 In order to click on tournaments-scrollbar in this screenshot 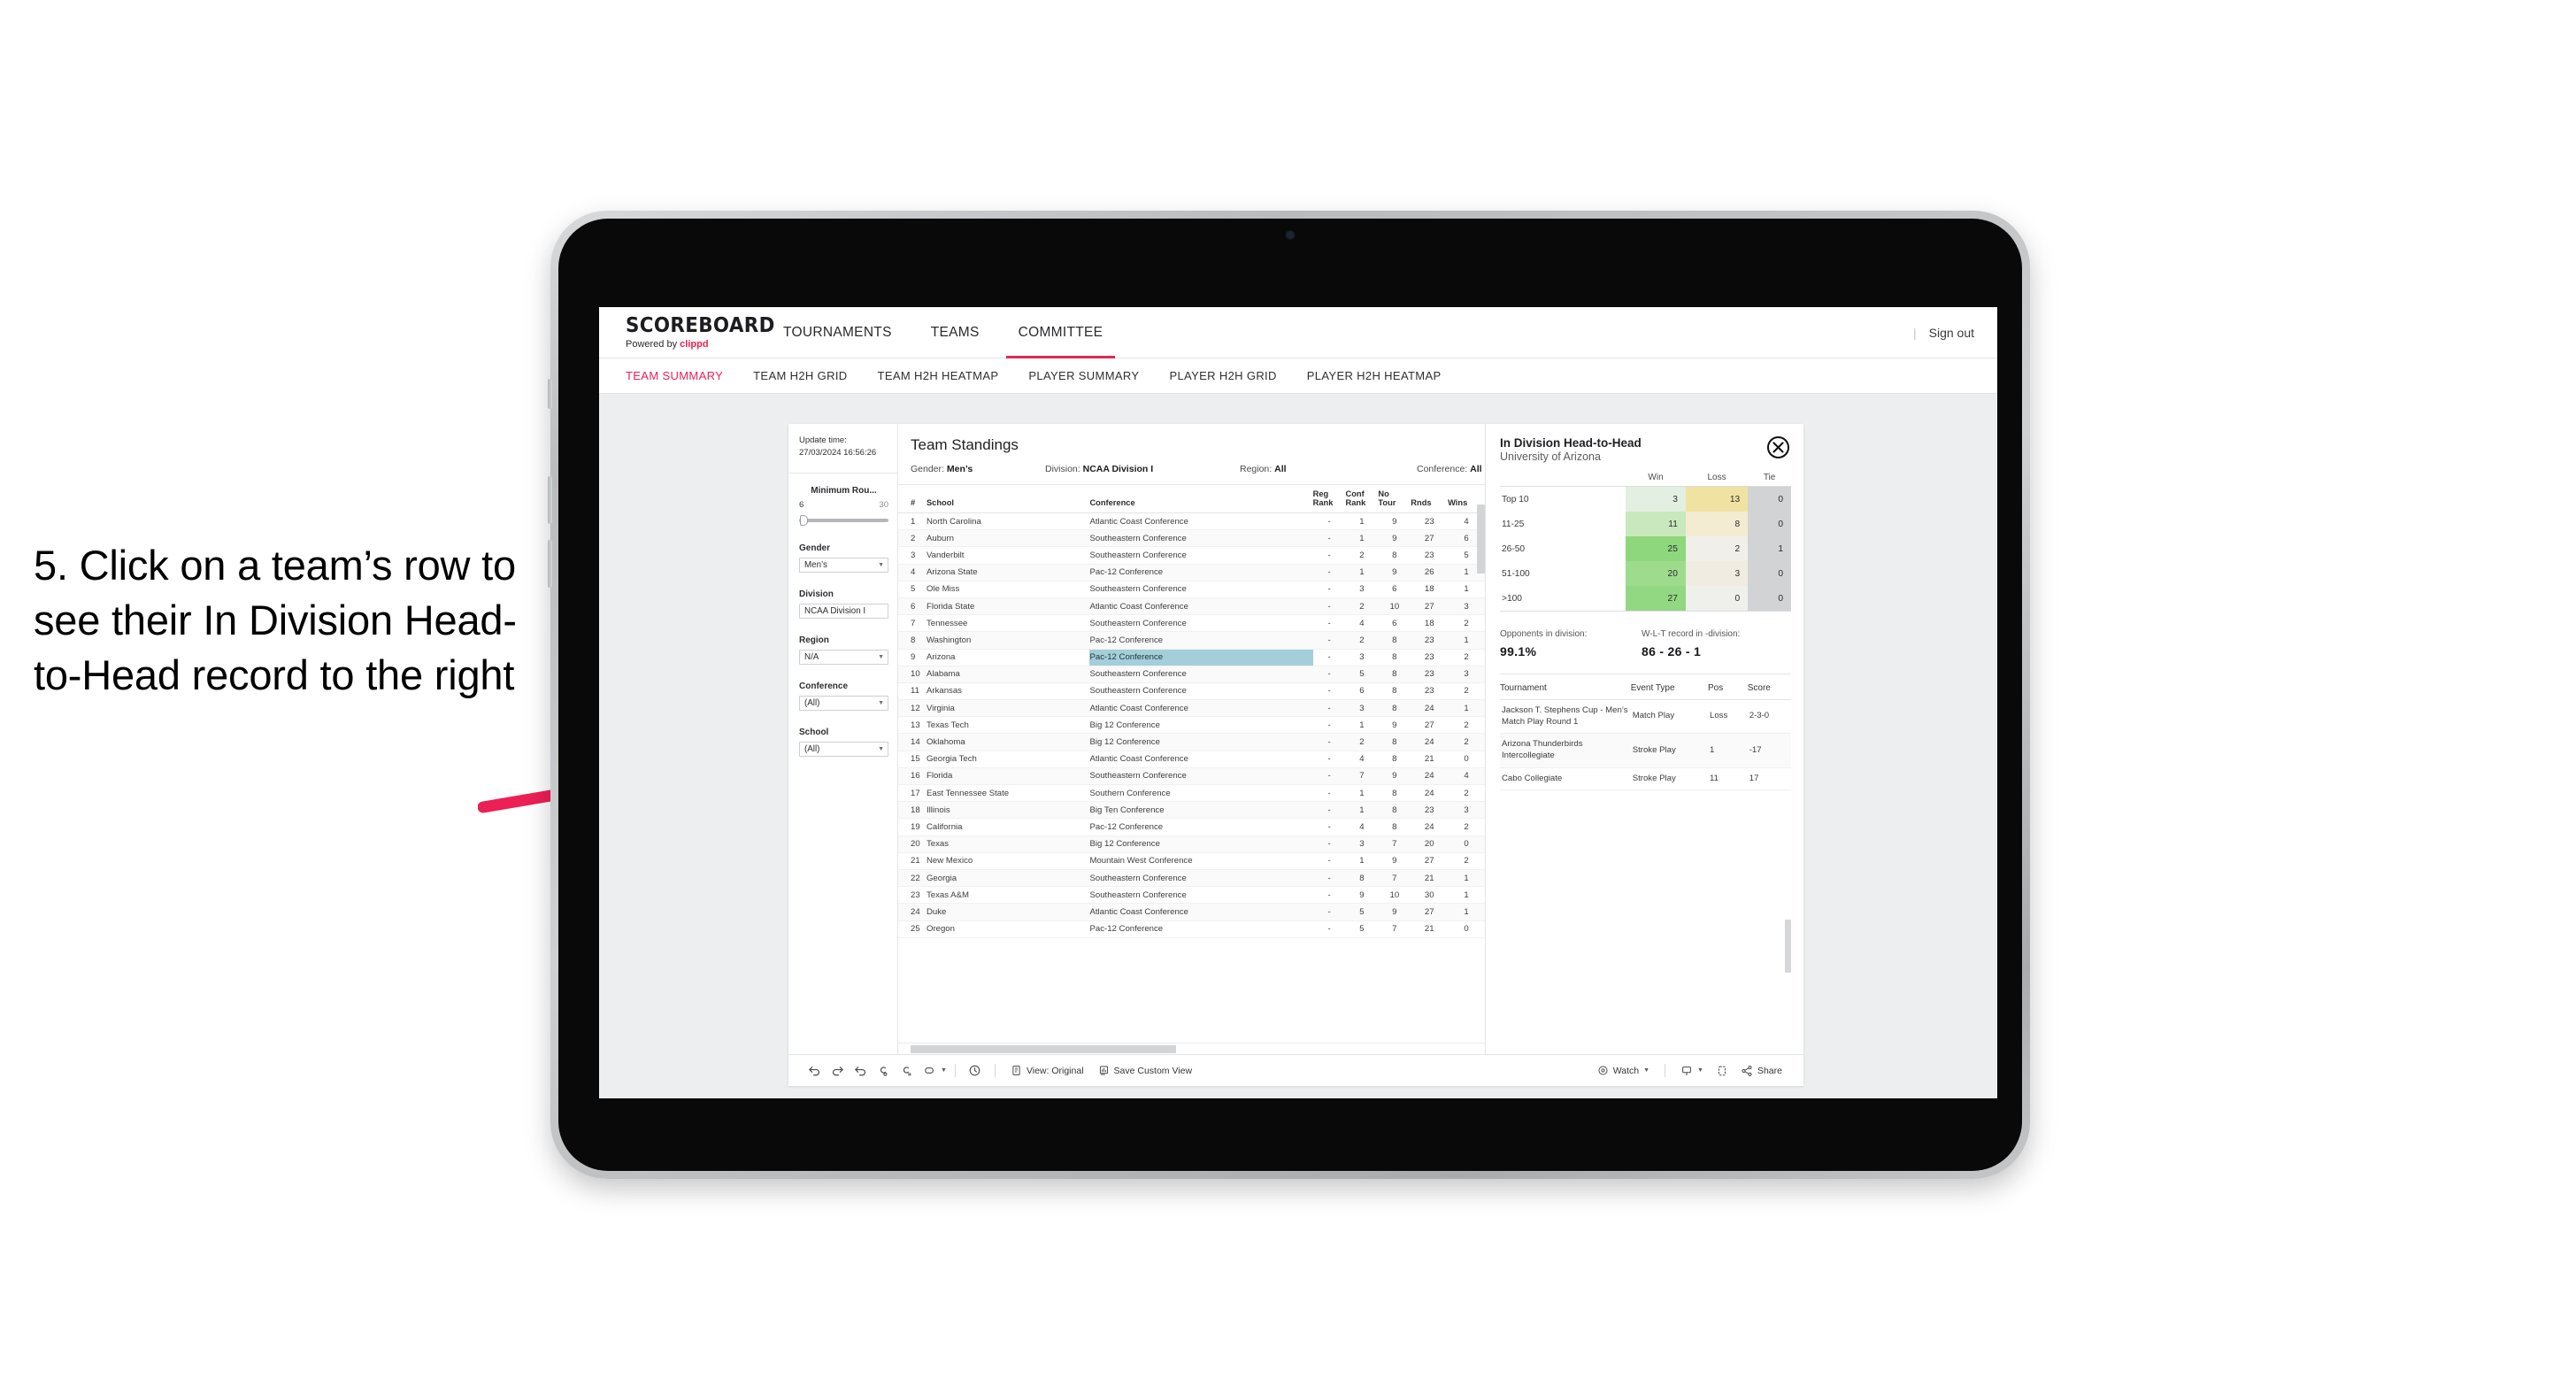, I will do `click(1788, 947)`.